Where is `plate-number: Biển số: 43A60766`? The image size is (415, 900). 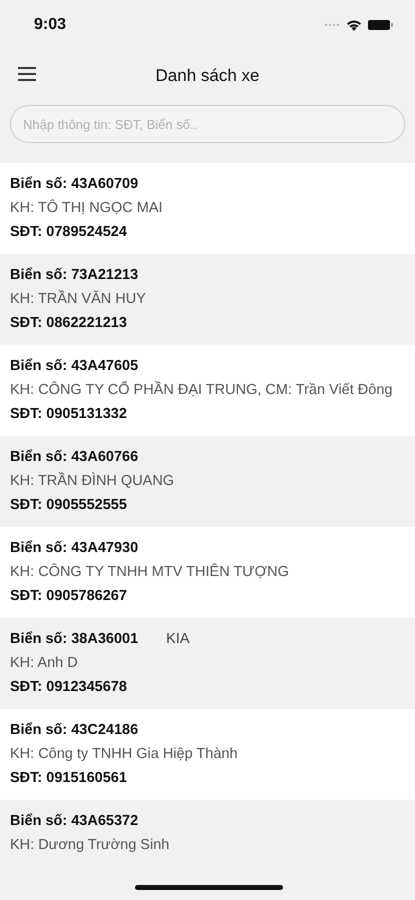
plate-number: Biển số: 43A60766 is located at coordinates (74, 457).